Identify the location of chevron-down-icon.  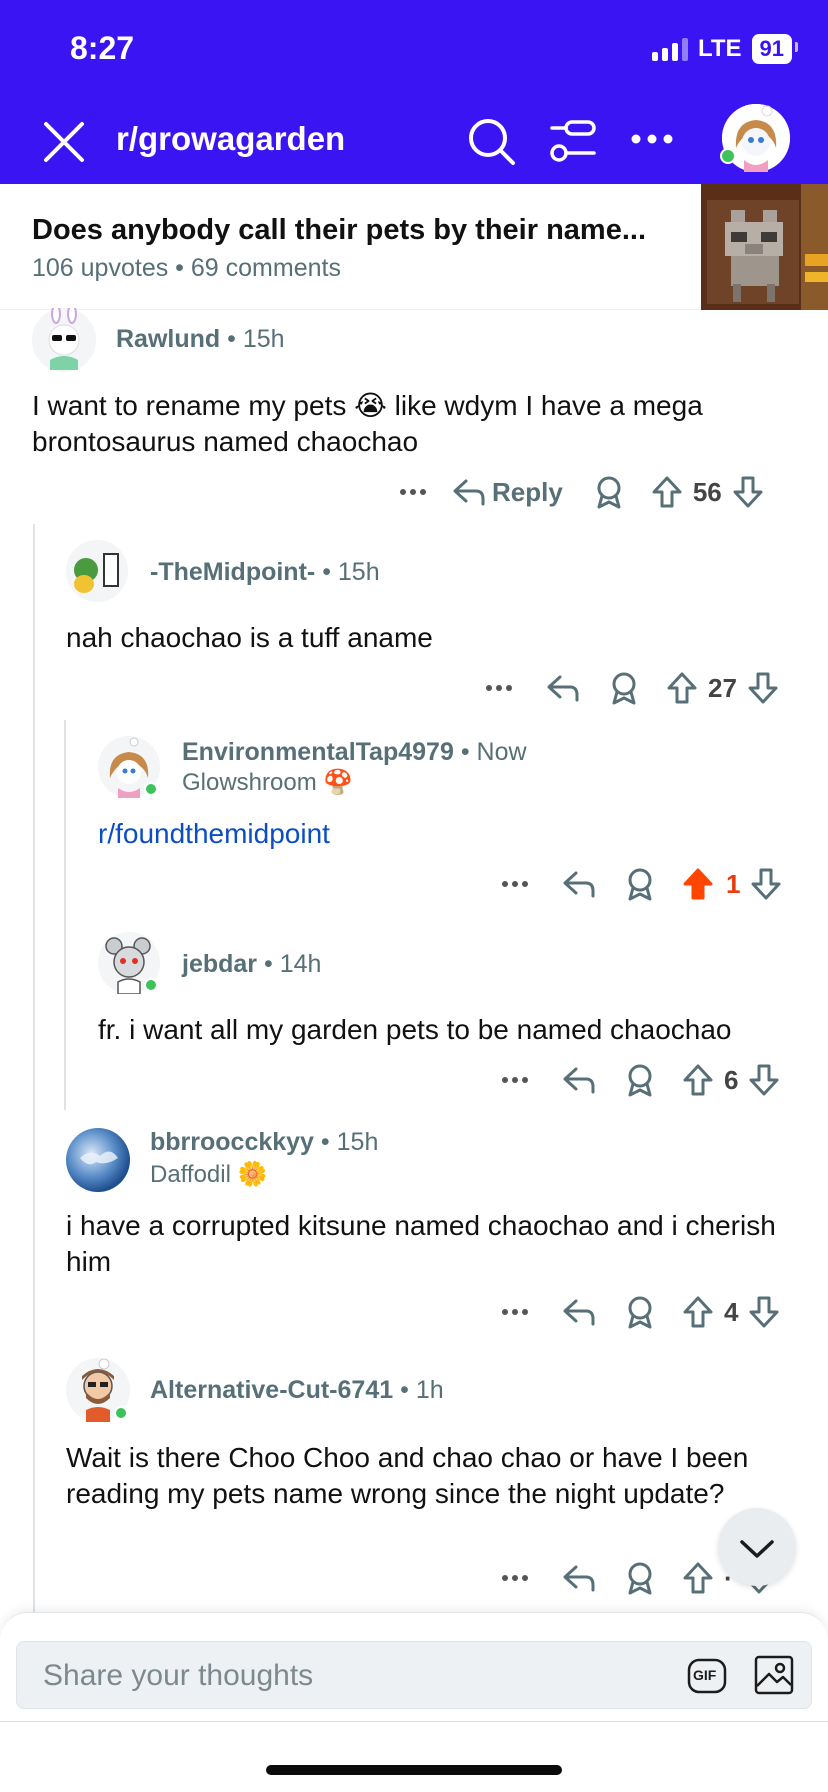
(757, 1549).